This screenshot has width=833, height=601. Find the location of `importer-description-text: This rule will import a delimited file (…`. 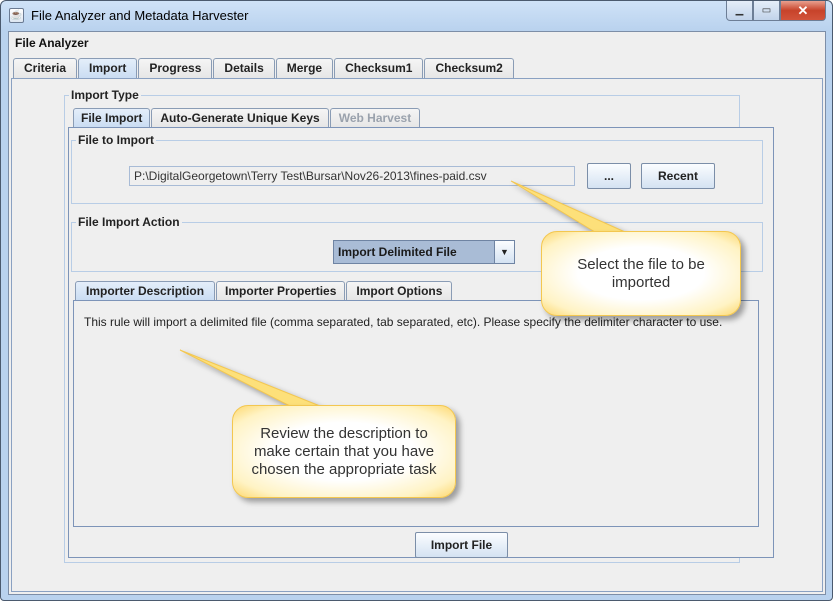

importer-description-text: This rule will import a delimited file (… is located at coordinates (403, 322).